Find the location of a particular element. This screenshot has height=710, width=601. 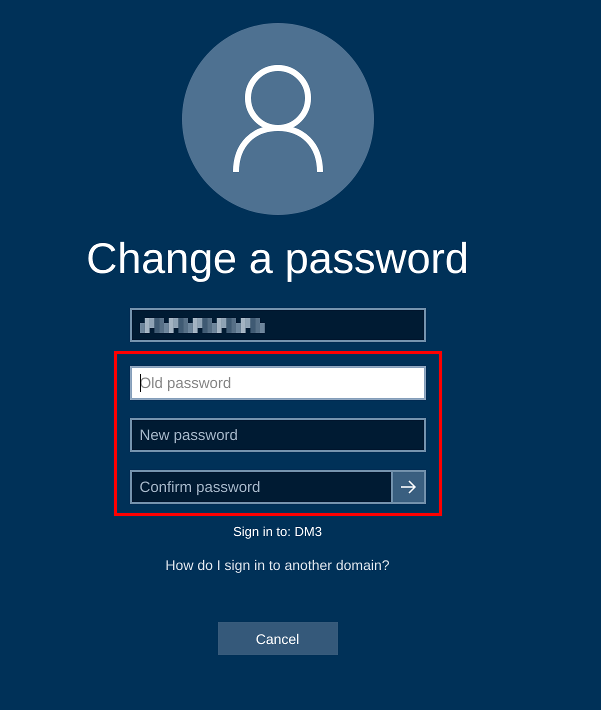

account-field is located at coordinates (278, 325).